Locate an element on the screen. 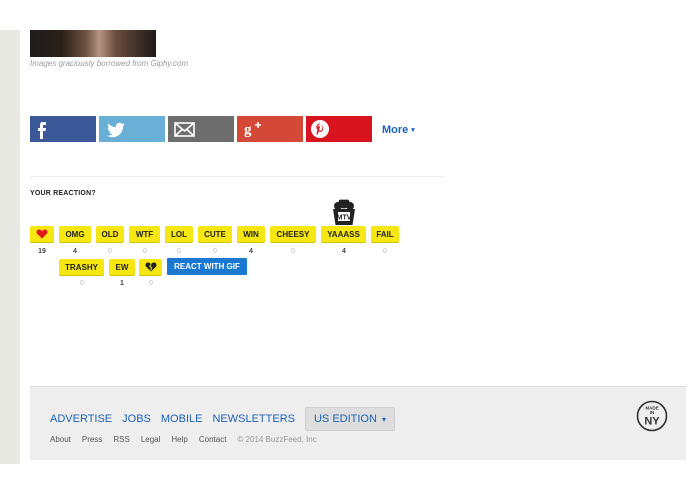 The width and height of the screenshot is (695, 494). twitter-icon is located at coordinates (115, 130).